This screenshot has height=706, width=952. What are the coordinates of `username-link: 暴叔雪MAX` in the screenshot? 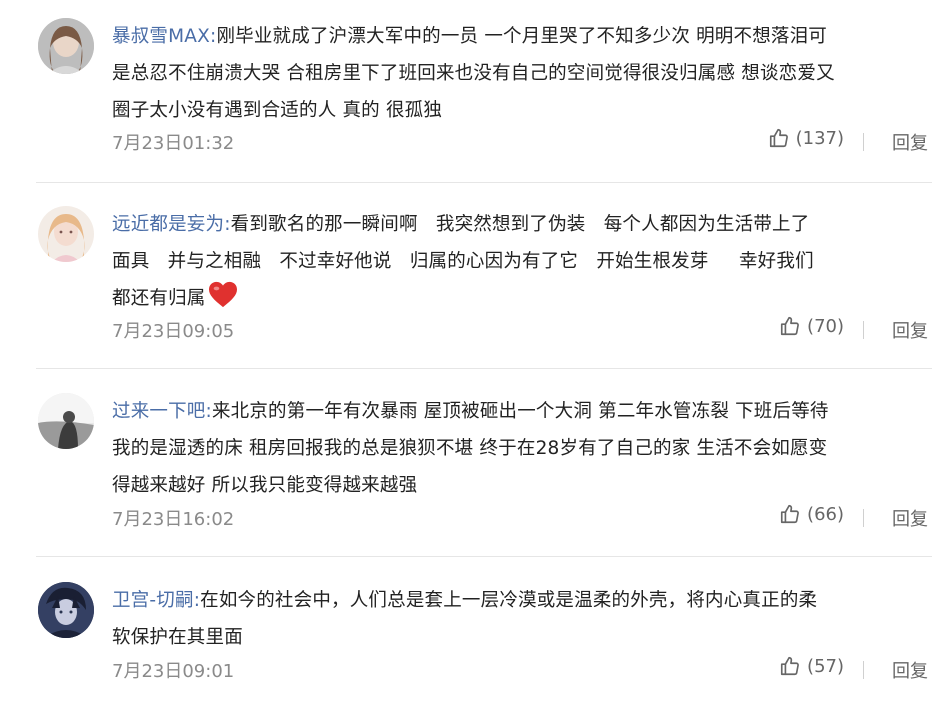 It's located at (161, 36).